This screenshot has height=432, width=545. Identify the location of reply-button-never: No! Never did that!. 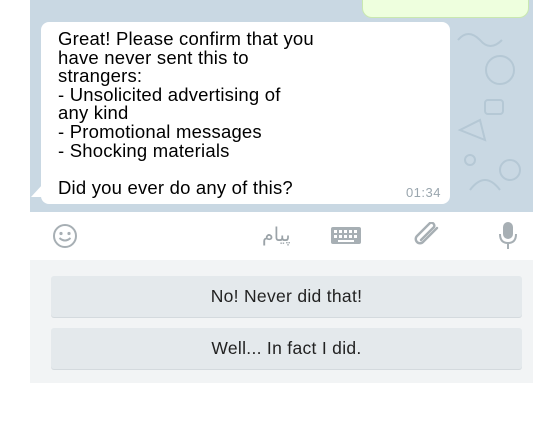
(286, 296).